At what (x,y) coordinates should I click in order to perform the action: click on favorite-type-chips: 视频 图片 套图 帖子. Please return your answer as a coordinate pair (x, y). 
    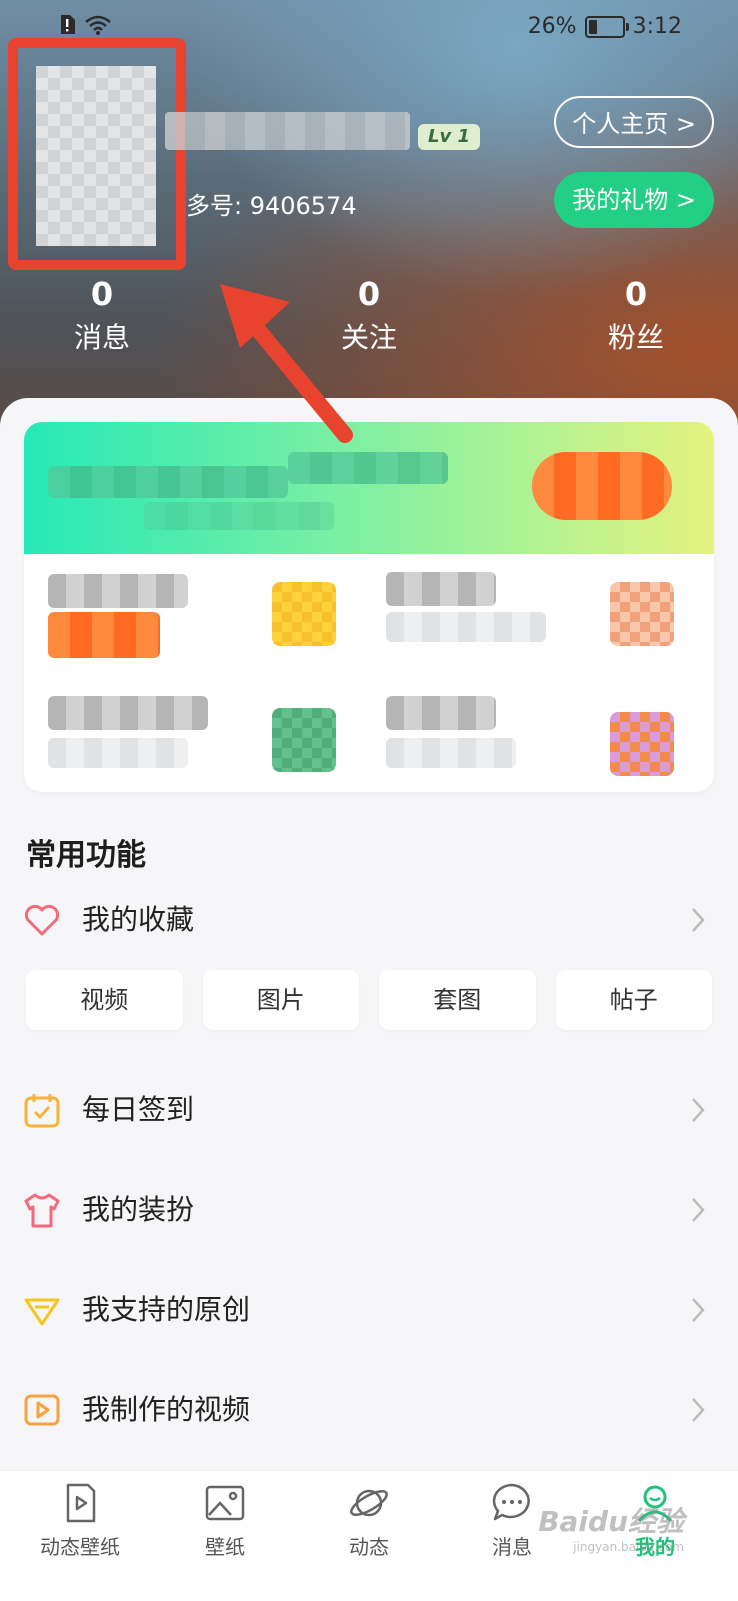
    Looking at the image, I should click on (369, 1000).